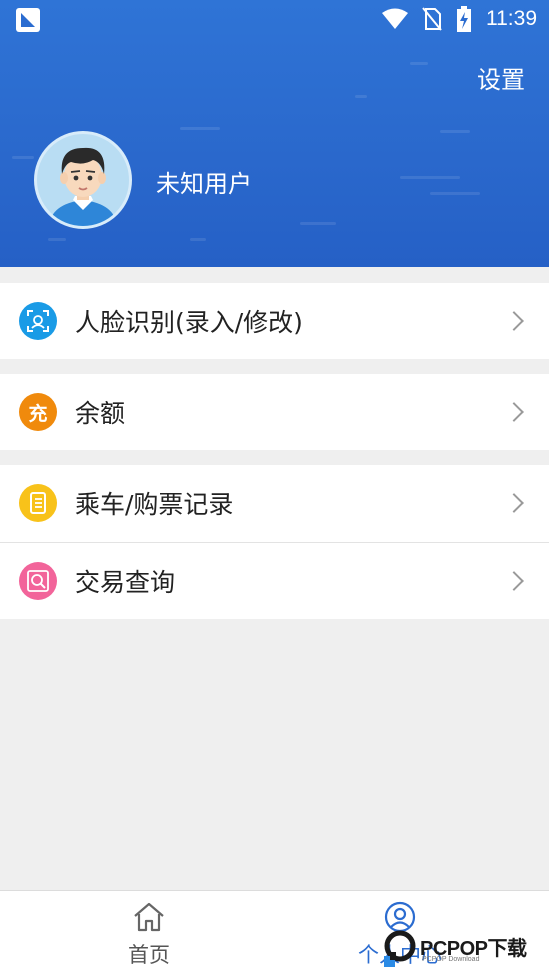 The height and width of the screenshot is (976, 549). I want to click on menu-item-transaction-query: 交易查询, so click(274, 581).